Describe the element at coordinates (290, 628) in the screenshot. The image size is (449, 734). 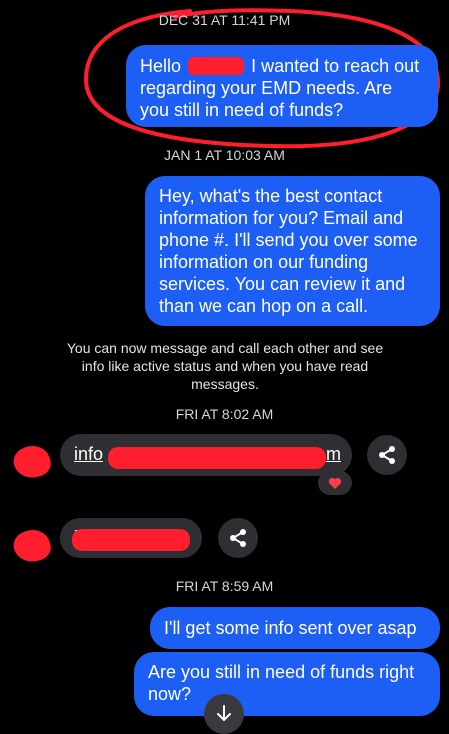
I see `message-text: I'll get some info sent over asap` at that location.